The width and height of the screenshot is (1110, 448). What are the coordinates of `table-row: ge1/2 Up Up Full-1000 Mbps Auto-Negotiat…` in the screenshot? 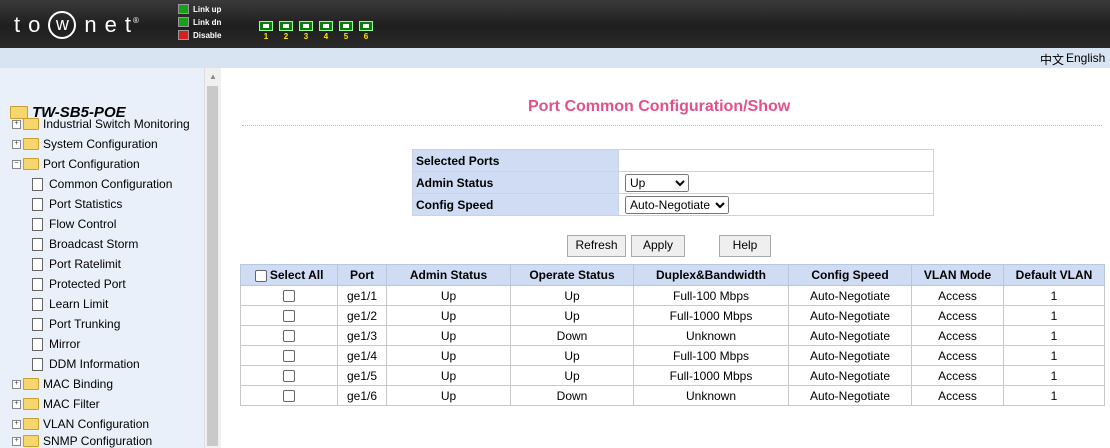 It's located at (672, 315).